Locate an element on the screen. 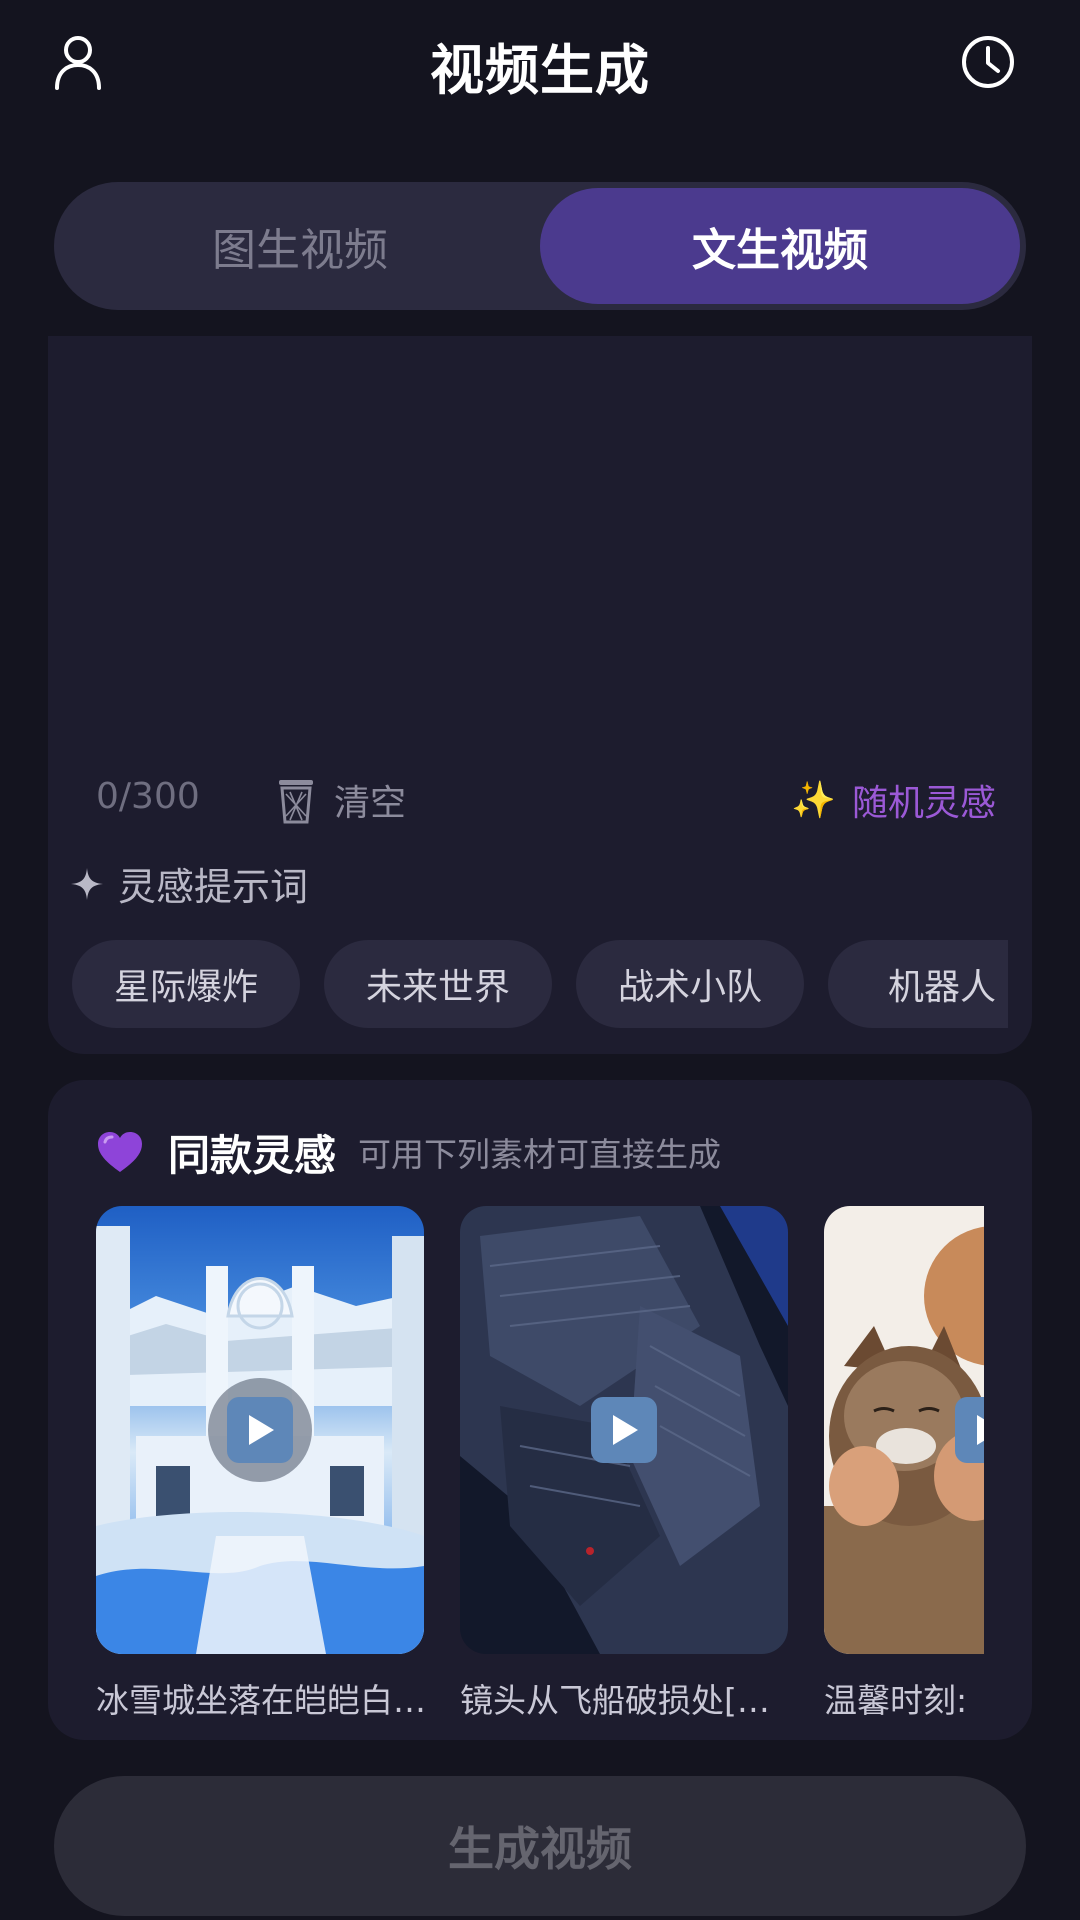 The width and height of the screenshot is (1080, 1920). history-button is located at coordinates (988, 62).